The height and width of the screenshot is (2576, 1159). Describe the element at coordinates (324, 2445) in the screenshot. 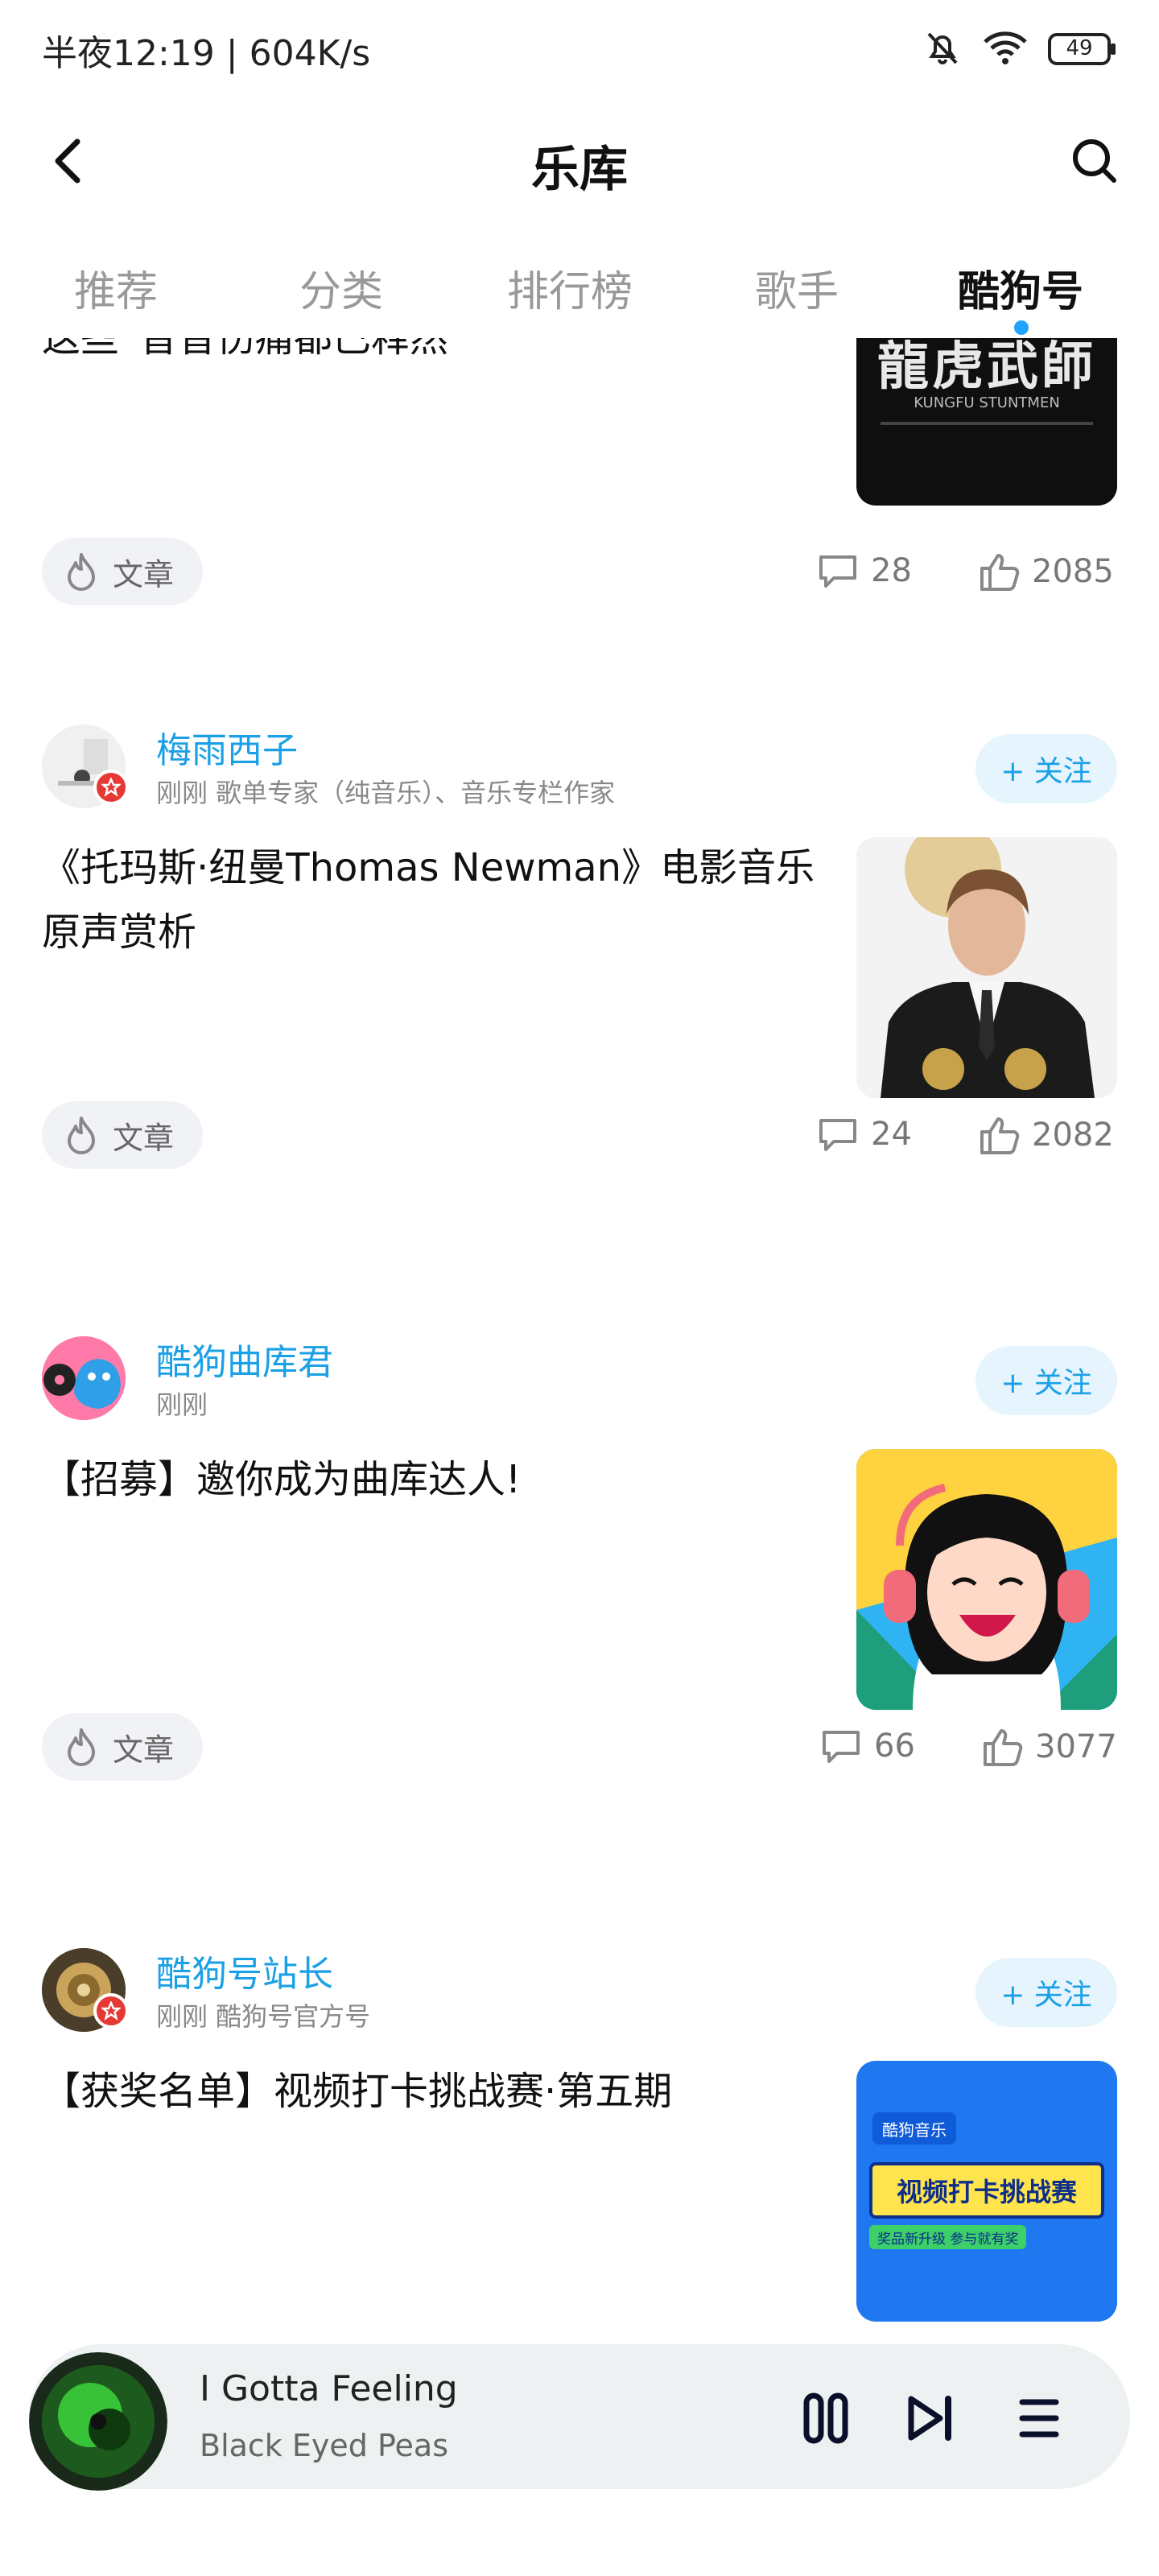

I see `song-artist: Black Eyed Peas` at that location.